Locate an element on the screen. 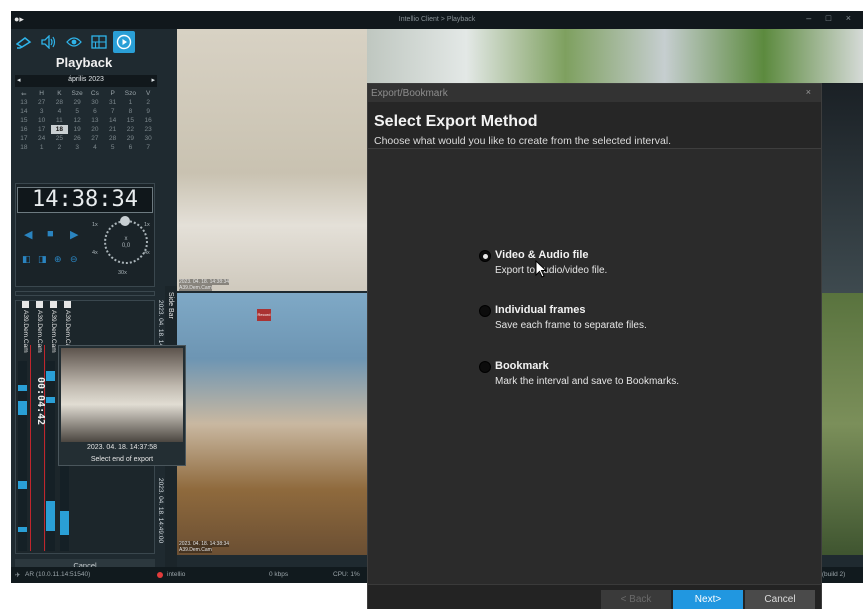  connection-status: AR (10.0.11.14:51540) is located at coordinates (58, 574).